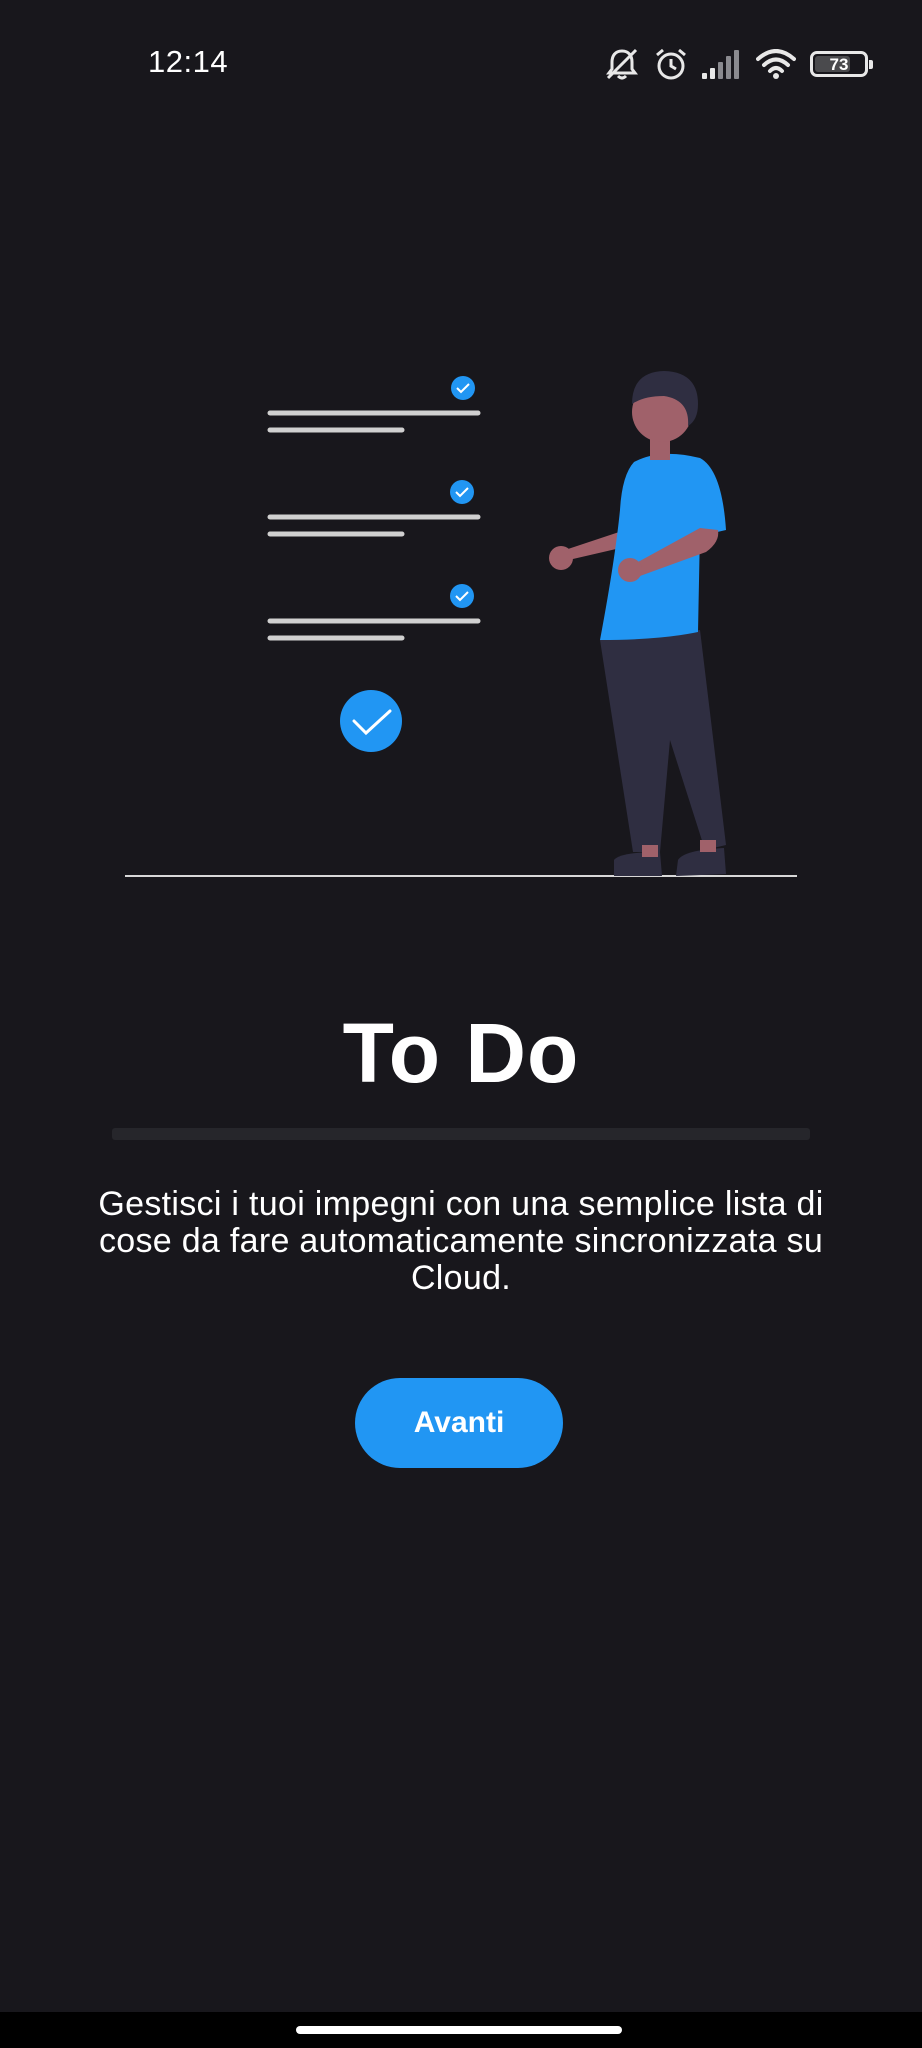 The image size is (922, 2048). I want to click on status-time: 12:14, so click(188, 61).